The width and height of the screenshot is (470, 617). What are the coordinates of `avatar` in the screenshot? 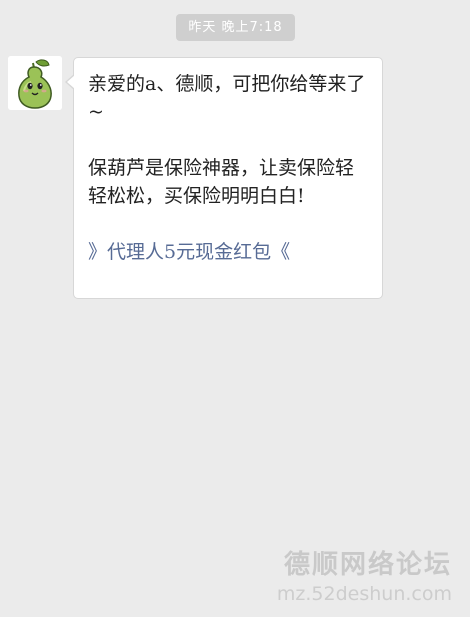 It's located at (35, 83).